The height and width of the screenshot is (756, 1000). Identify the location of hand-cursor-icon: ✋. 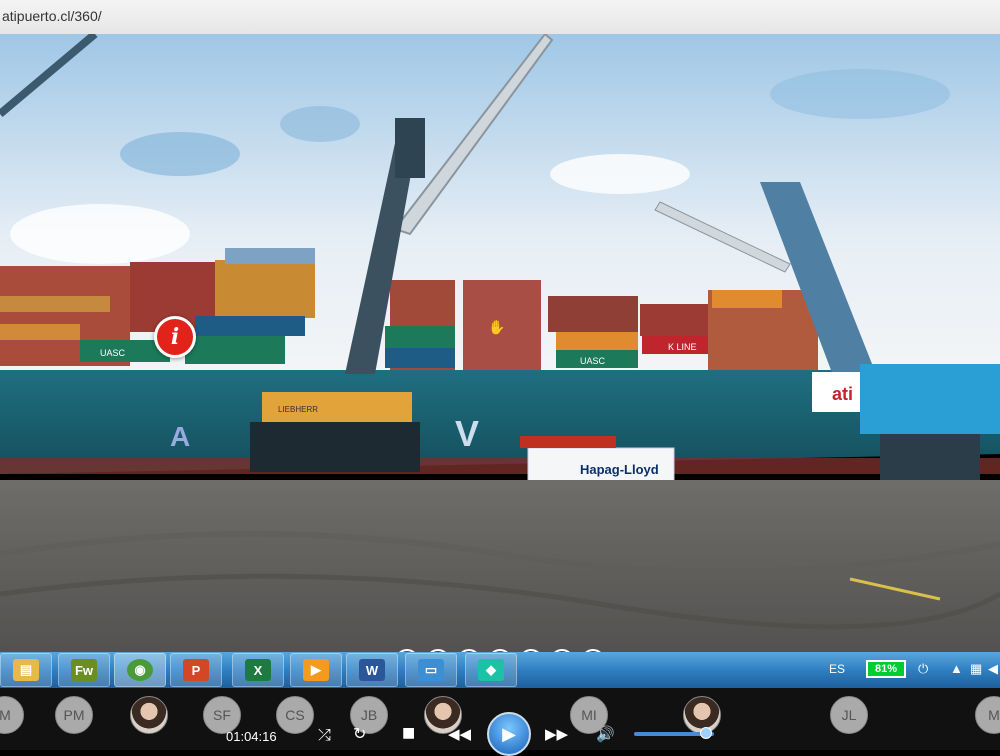
(497, 327).